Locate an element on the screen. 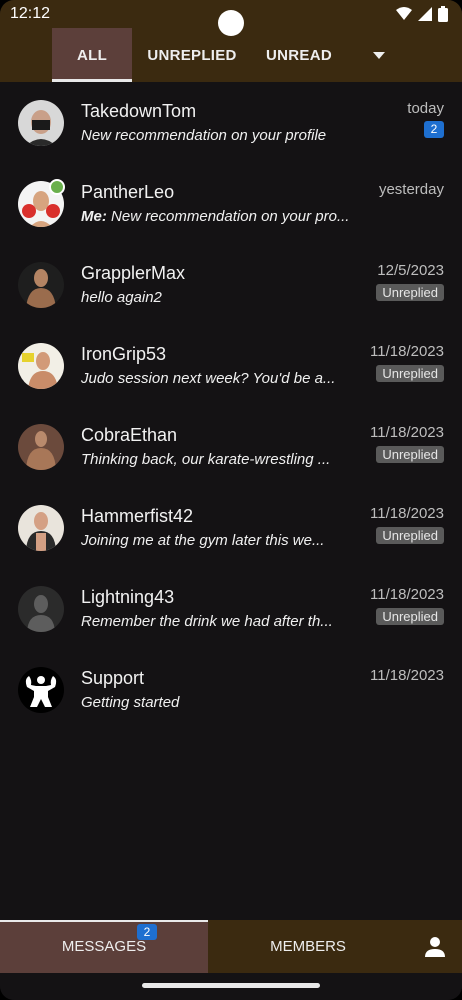 The height and width of the screenshot is (1000, 462). contact-name: IronGrip53 is located at coordinates (124, 354).